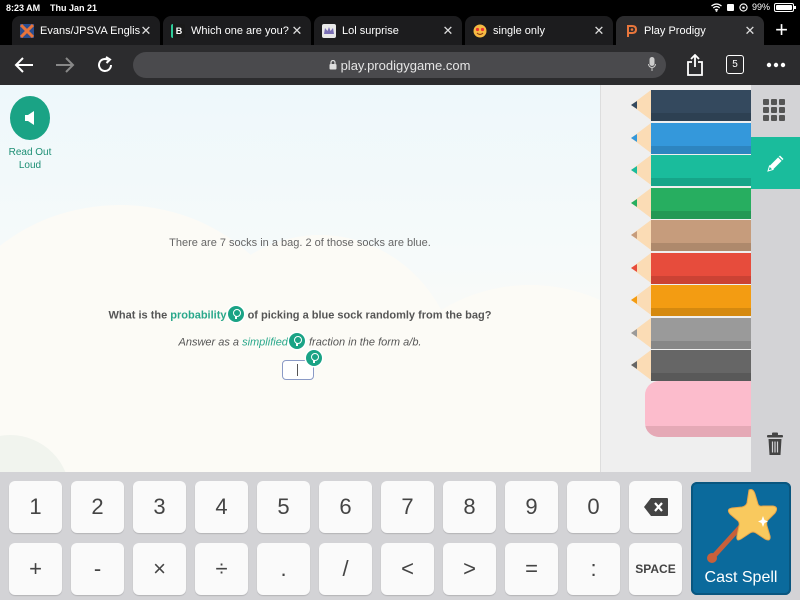  Describe the element at coordinates (159, 569) in the screenshot. I see `key-symbol: ×` at that location.